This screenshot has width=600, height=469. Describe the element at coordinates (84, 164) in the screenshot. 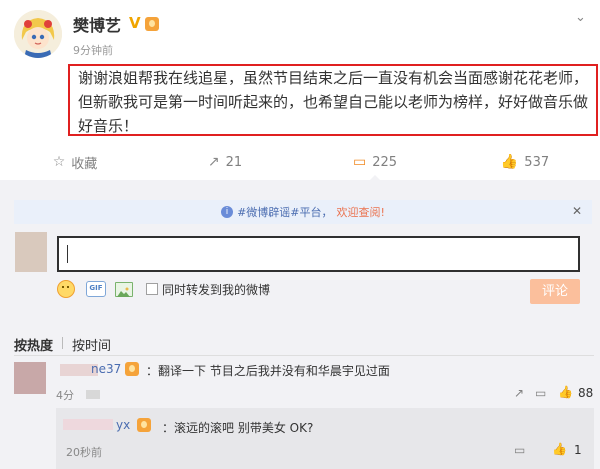

I see `favorite-label: 收藏` at that location.